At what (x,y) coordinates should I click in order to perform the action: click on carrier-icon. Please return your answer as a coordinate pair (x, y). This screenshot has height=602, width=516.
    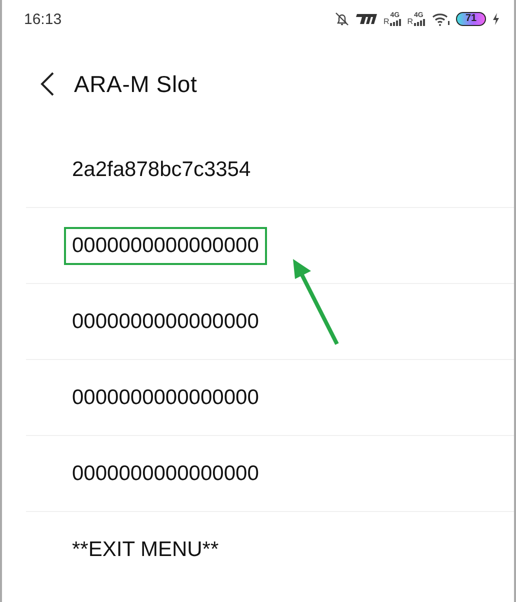
    Looking at the image, I should click on (366, 19).